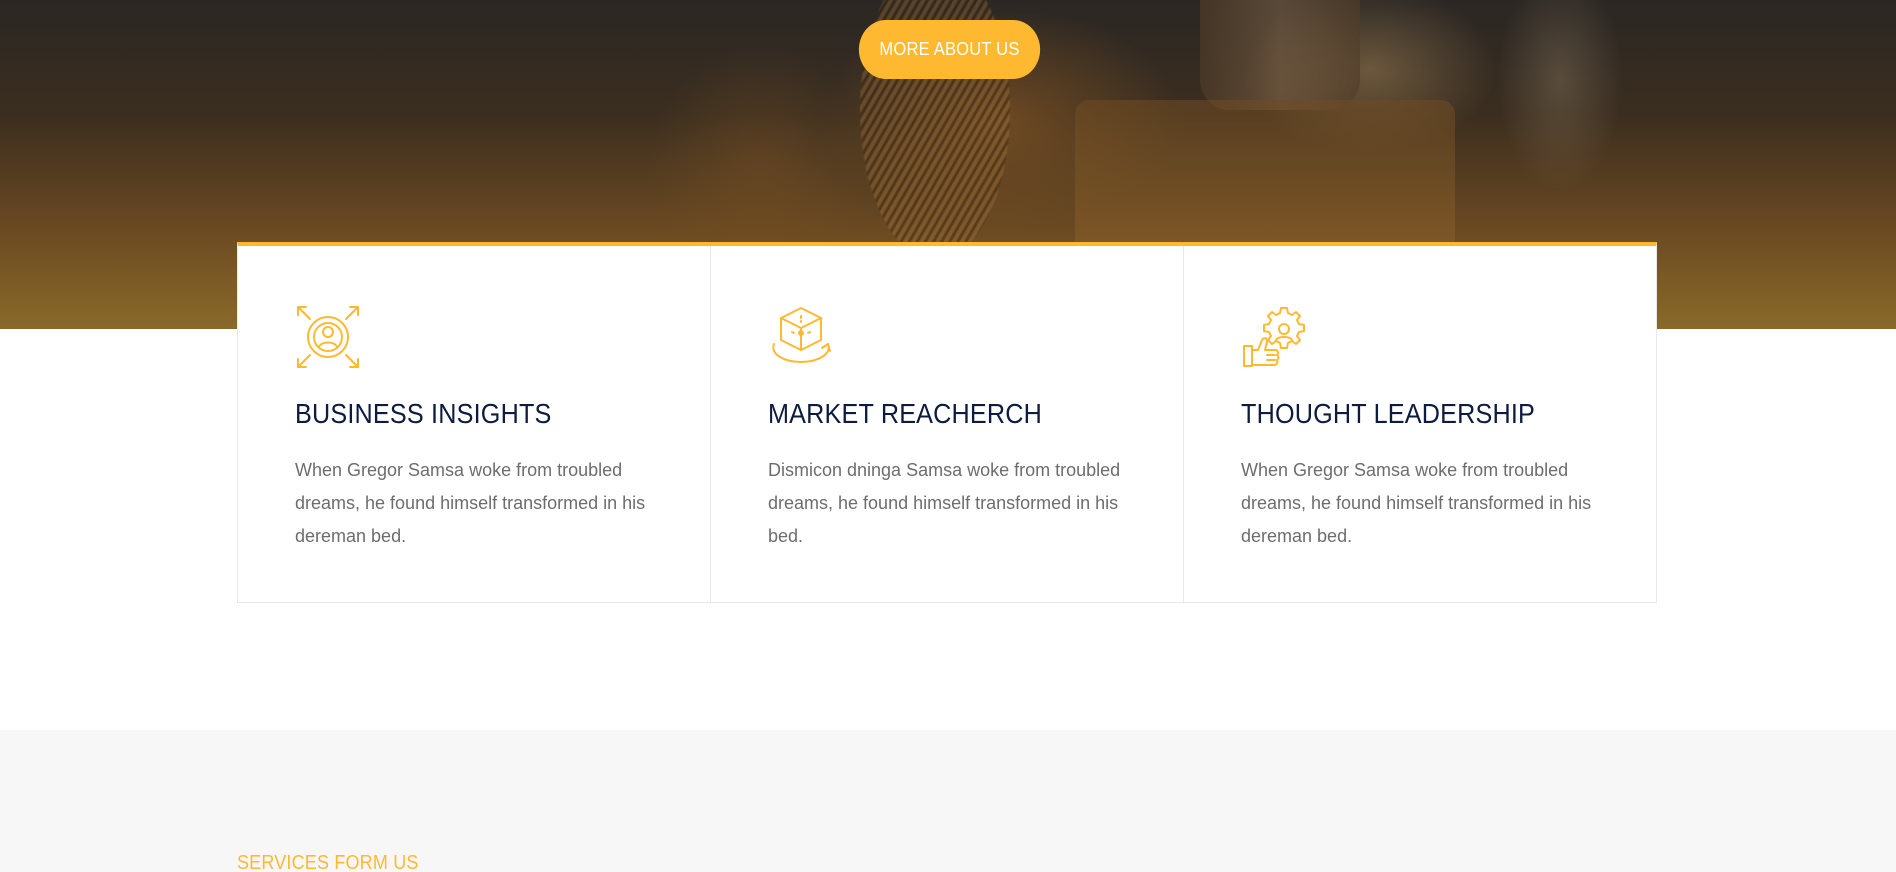 The height and width of the screenshot is (872, 1896). I want to click on feature-title: THOUGHT LEADERSHIP, so click(1388, 413).